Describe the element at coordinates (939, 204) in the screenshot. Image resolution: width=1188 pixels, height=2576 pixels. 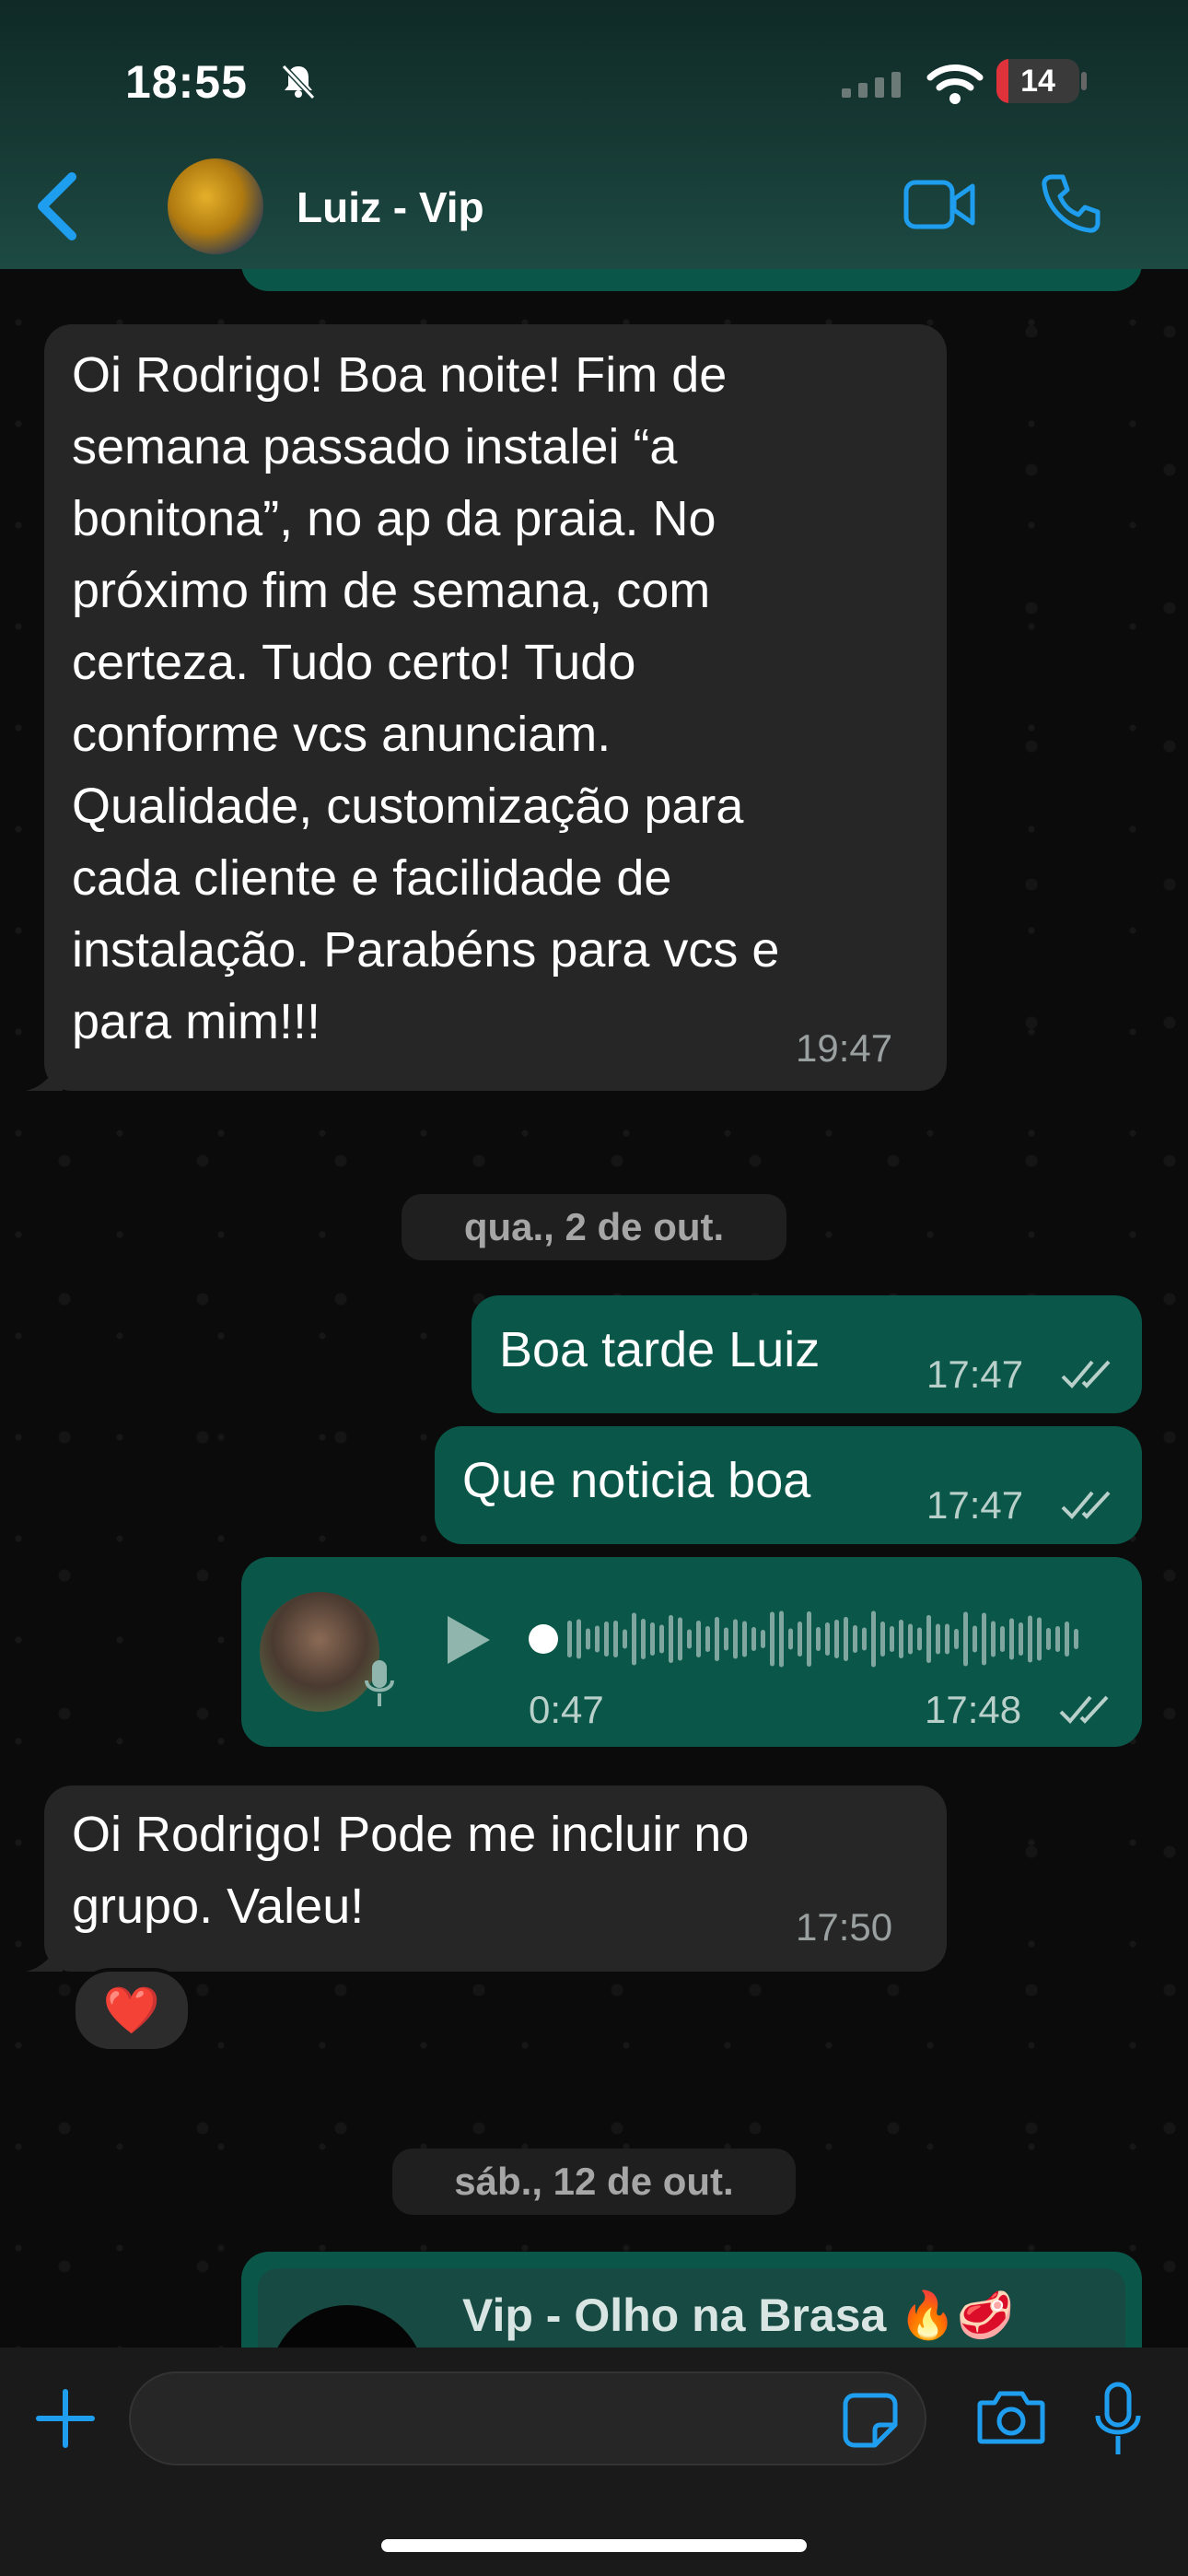
I see `video-call-icon` at that location.